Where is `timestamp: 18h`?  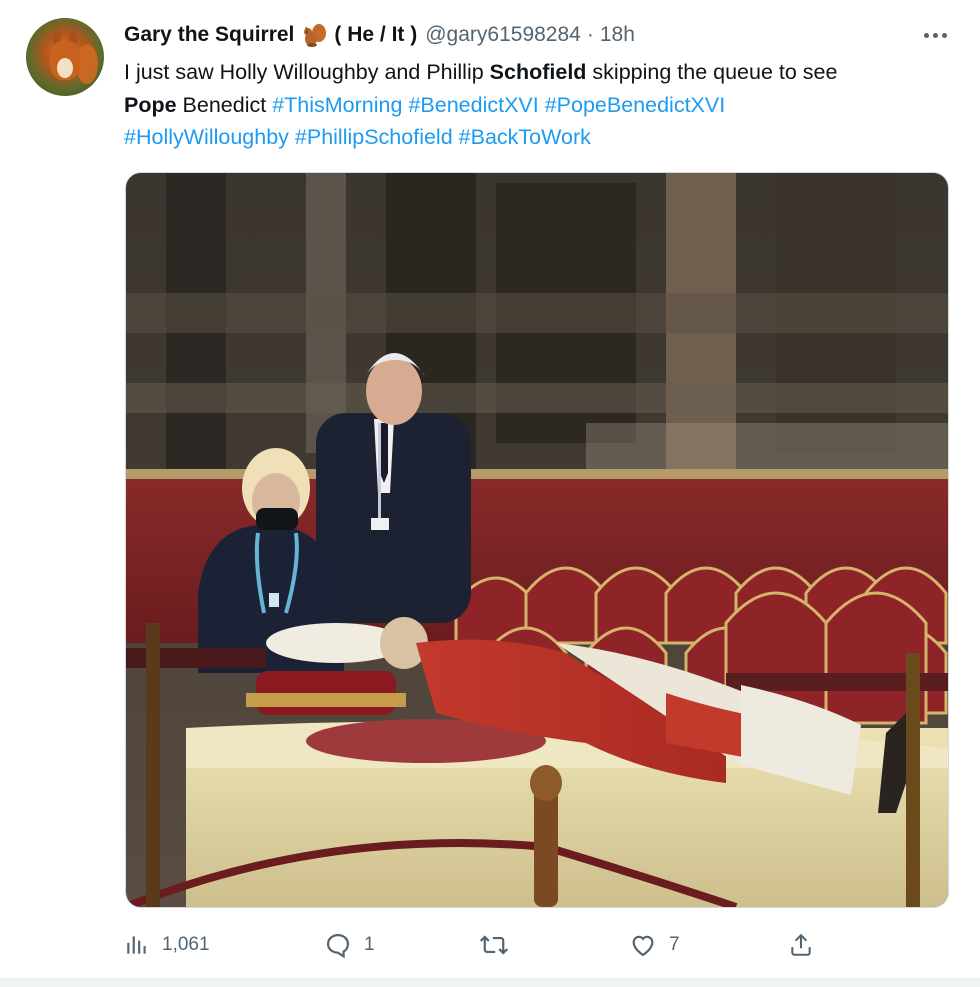
timestamp: 18h is located at coordinates (617, 35).